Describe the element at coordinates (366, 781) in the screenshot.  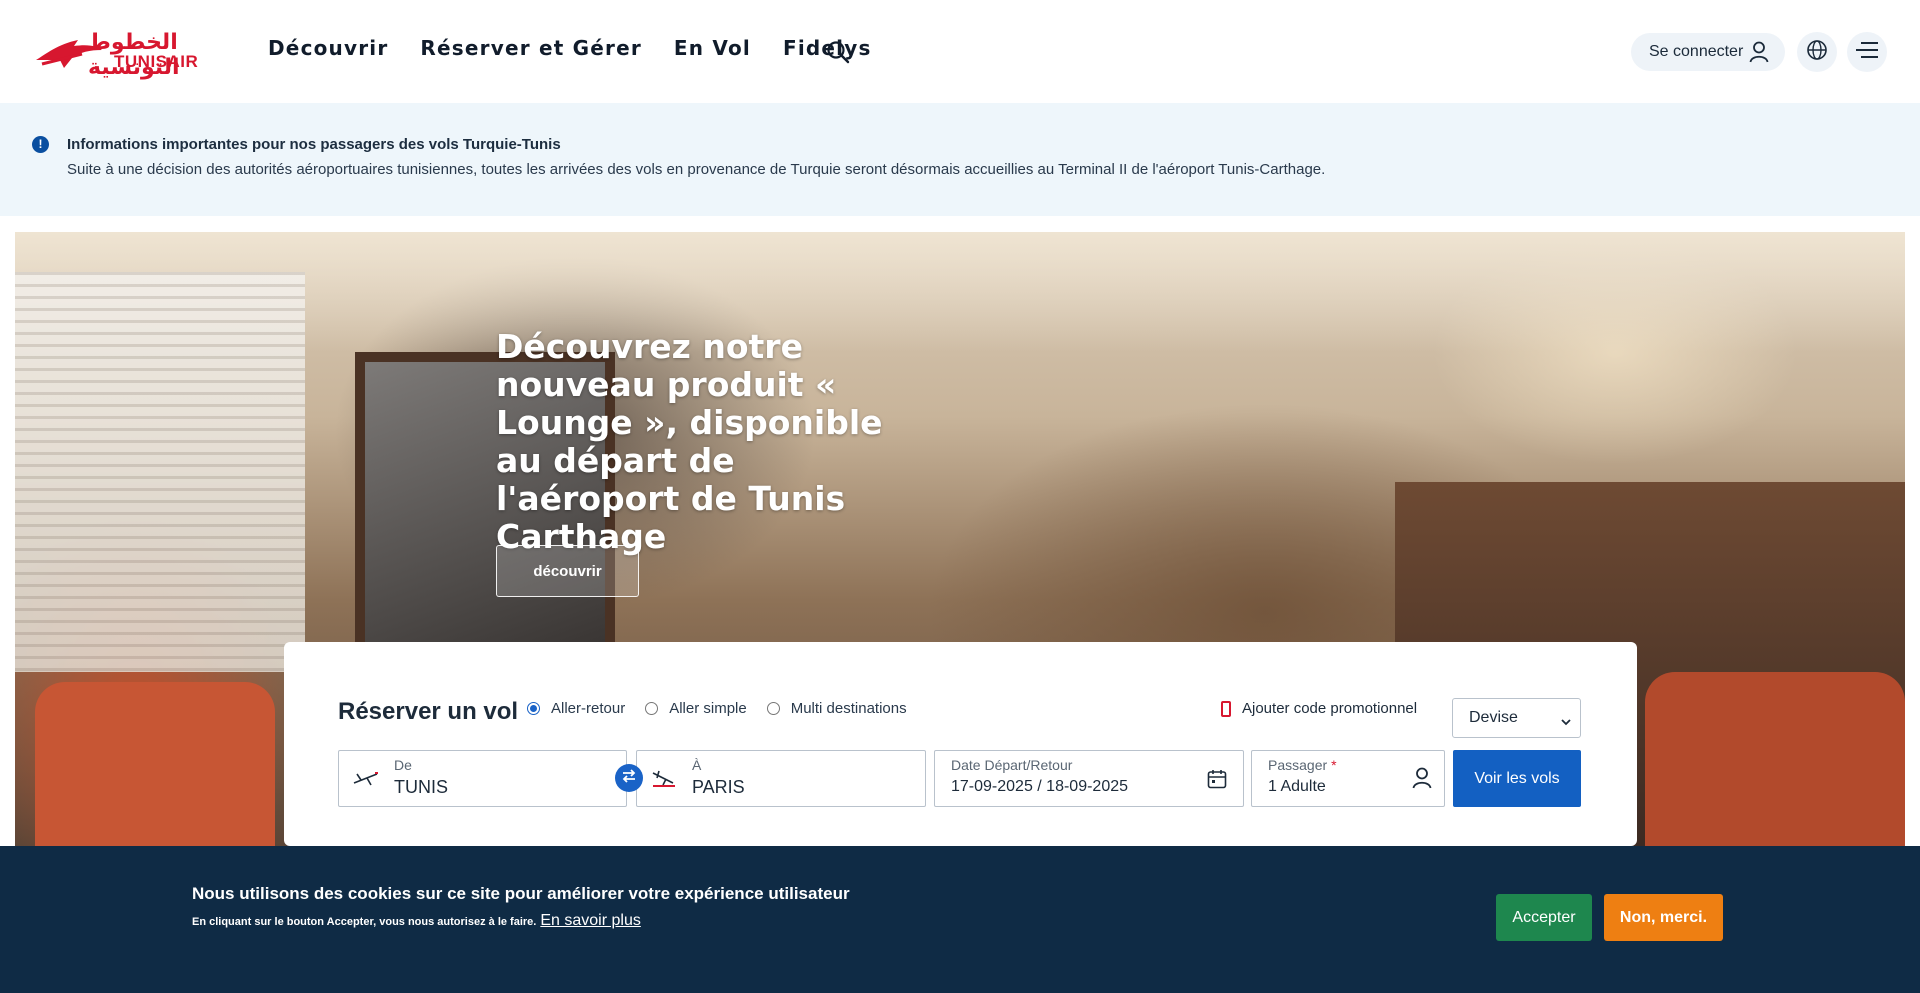
I see `departure-plane-icon` at that location.